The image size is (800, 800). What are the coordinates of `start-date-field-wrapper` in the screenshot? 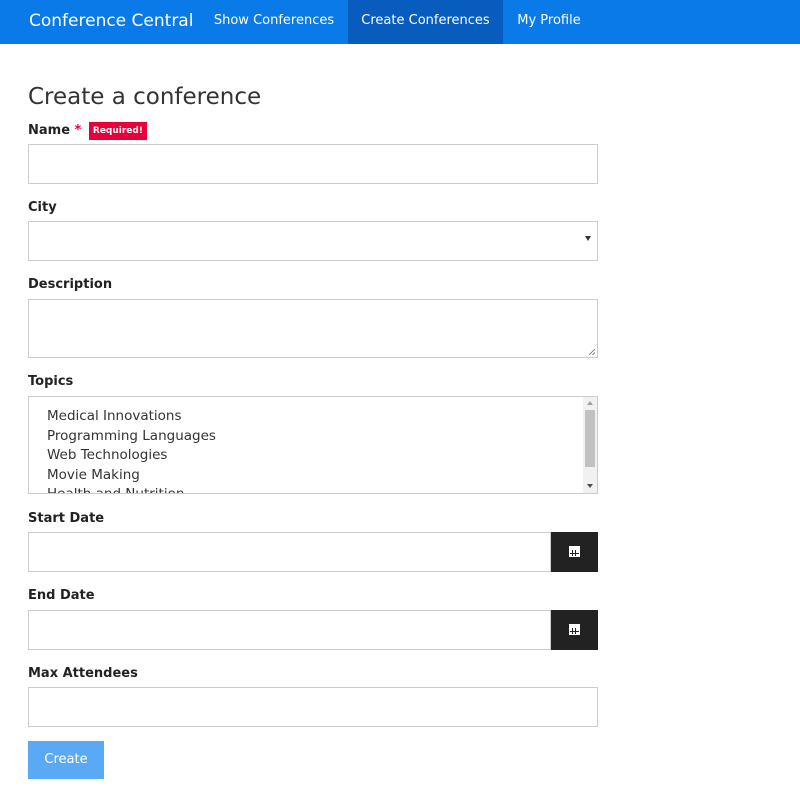 It's located at (289, 552).